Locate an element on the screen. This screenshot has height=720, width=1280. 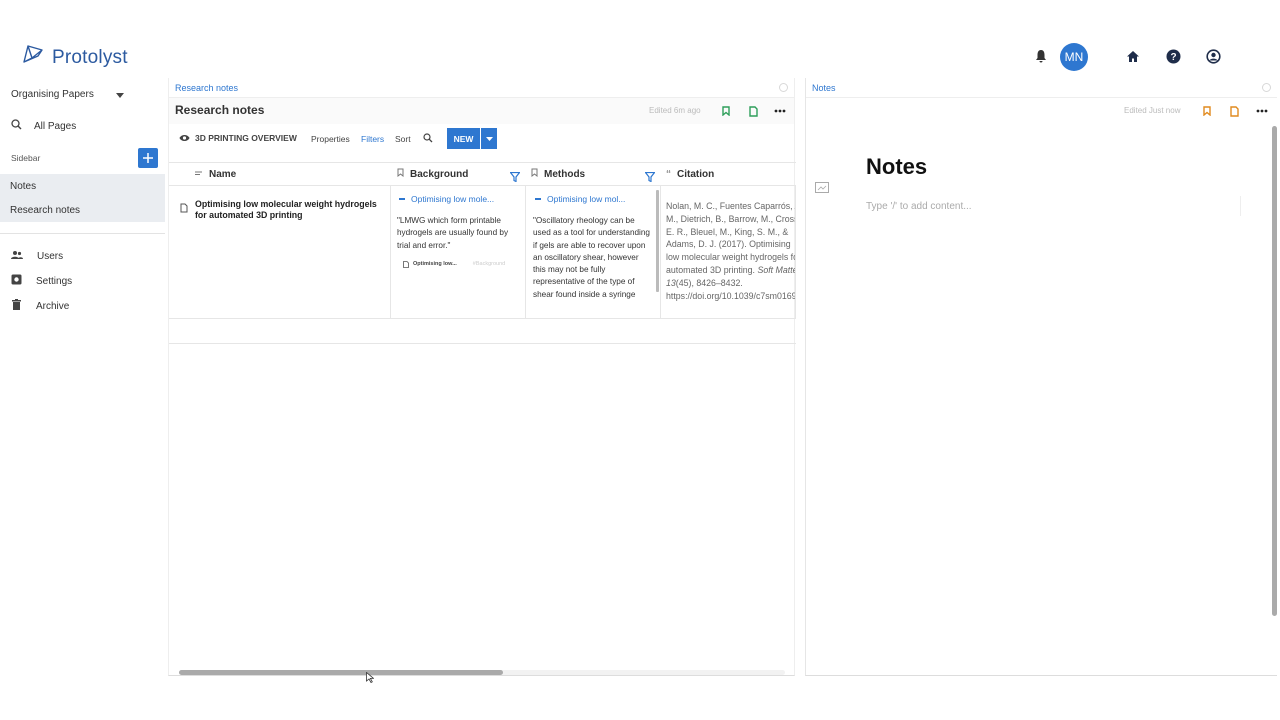
scrollbar-thumb is located at coordinates (341, 672).